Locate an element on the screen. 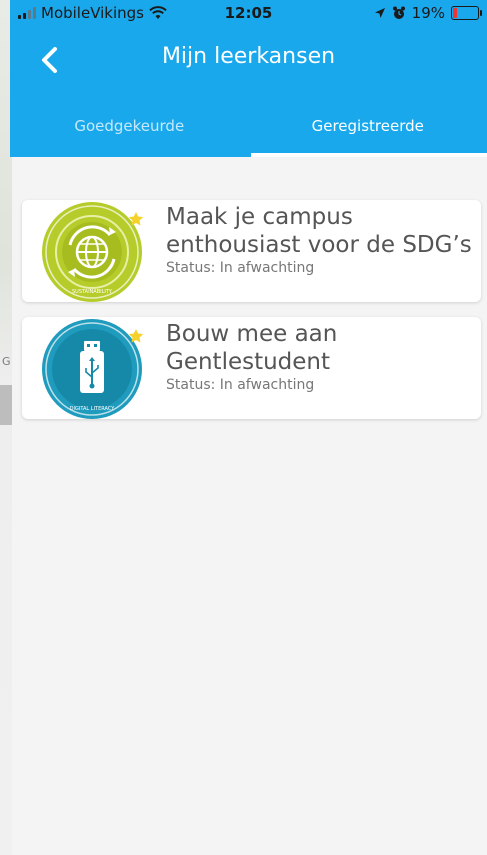 The width and height of the screenshot is (487, 855). tab-geregistreerde: Geregistreerde is located at coordinates (368, 131).